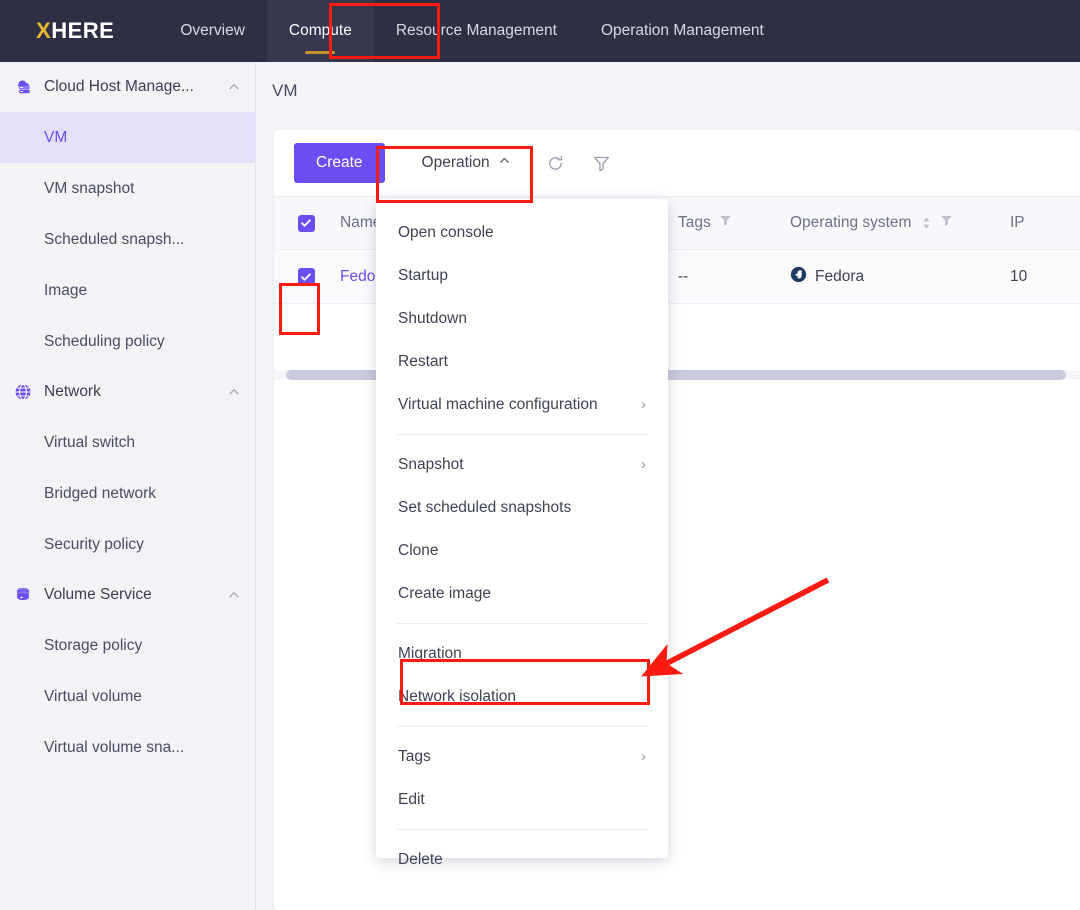 This screenshot has width=1080, height=910. Describe the element at coordinates (694, 222) in the screenshot. I see `column-header-tags-label: Tags` at that location.